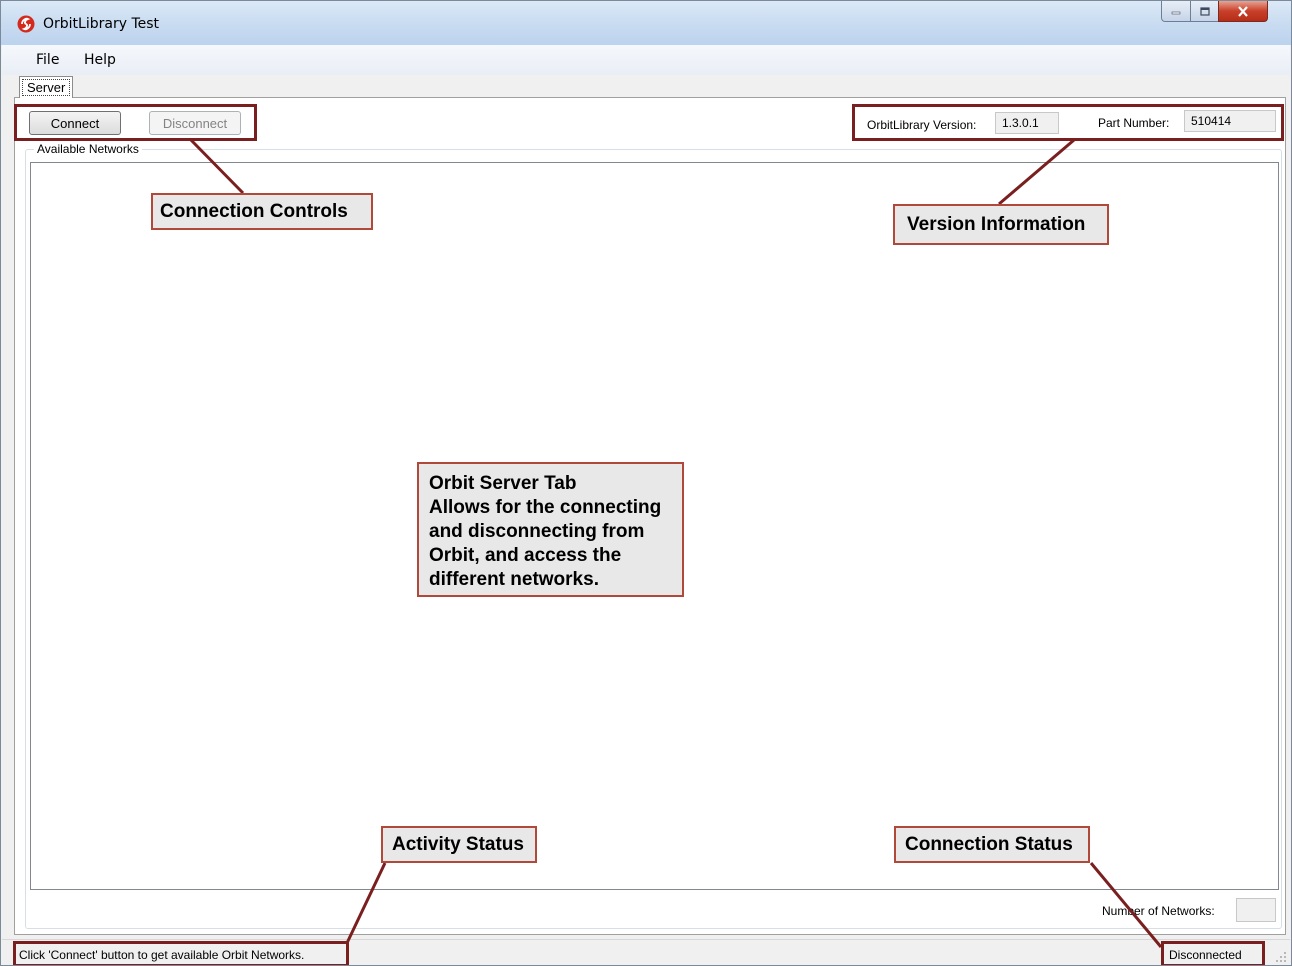 This screenshot has width=1292, height=966. Describe the element at coordinates (1213, 953) in the screenshot. I see `connection-status-highlight` at that location.